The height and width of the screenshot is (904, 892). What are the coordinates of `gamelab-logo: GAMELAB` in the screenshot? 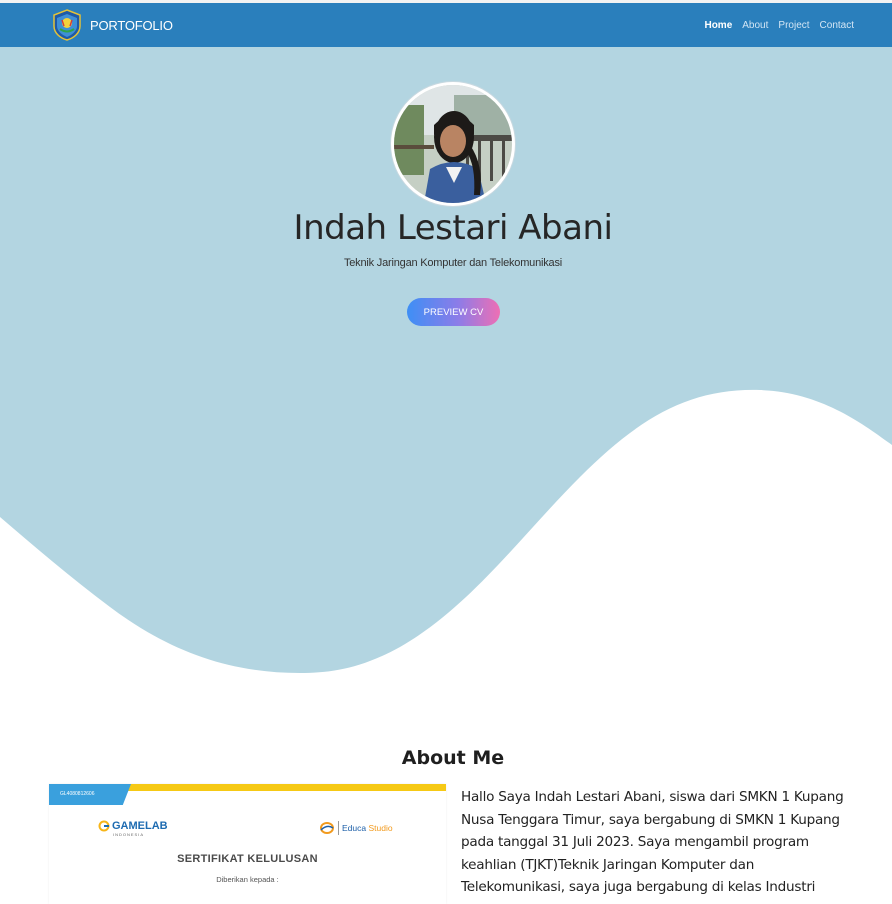 It's located at (133, 826).